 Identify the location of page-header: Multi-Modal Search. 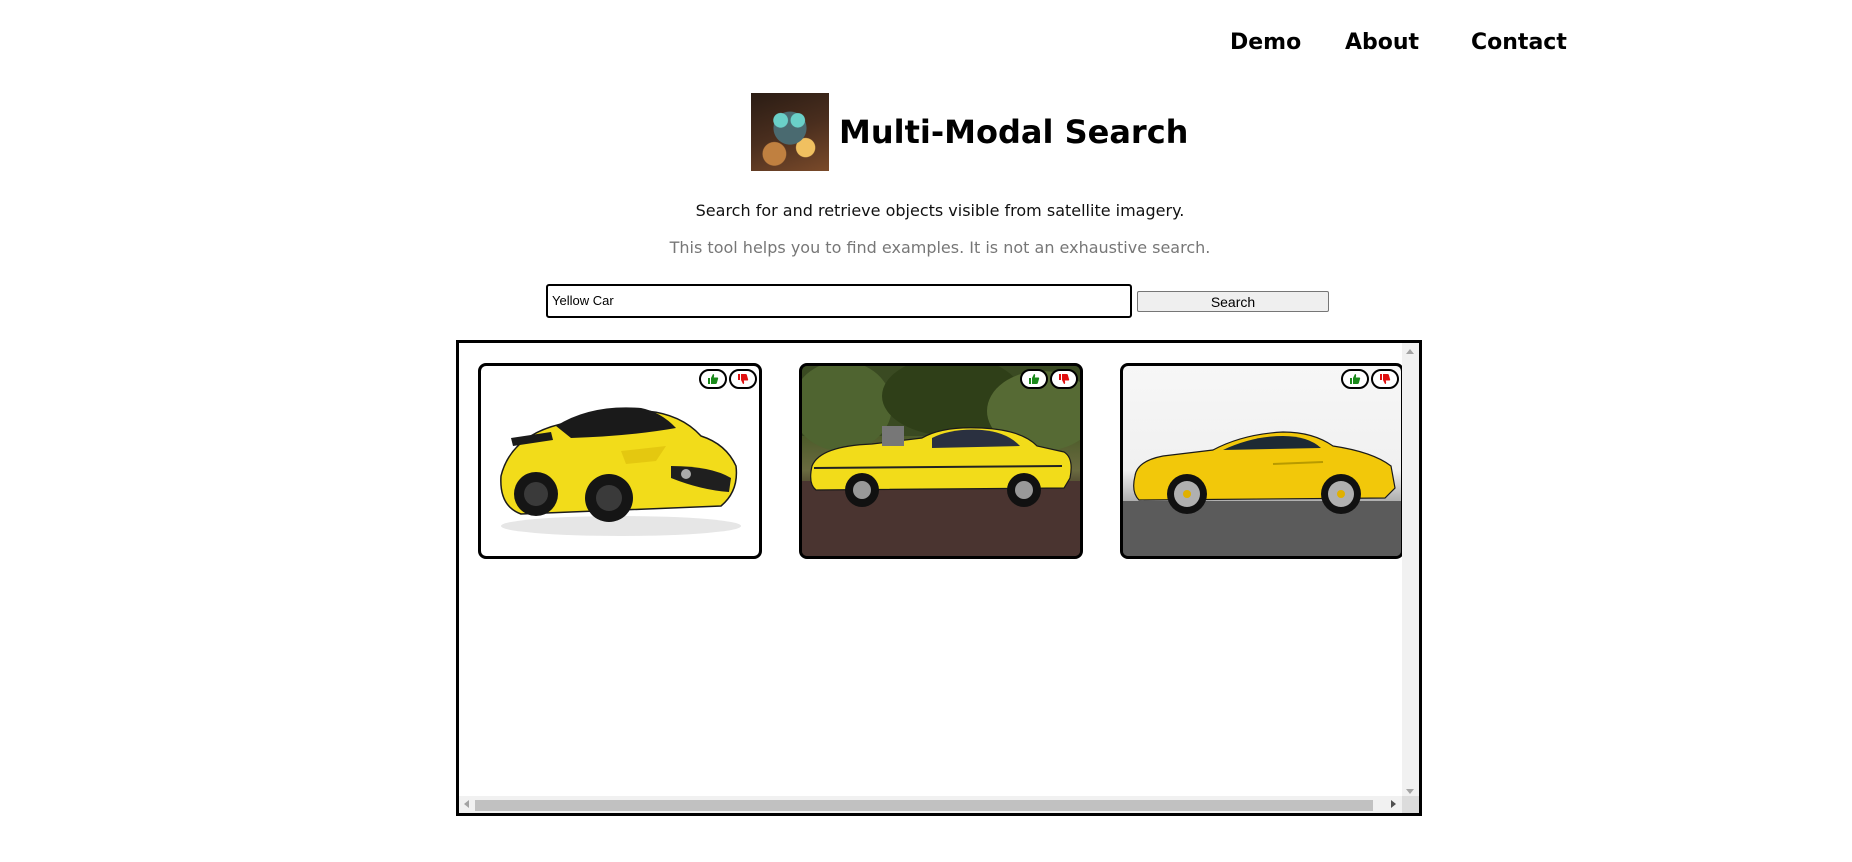
(969, 132).